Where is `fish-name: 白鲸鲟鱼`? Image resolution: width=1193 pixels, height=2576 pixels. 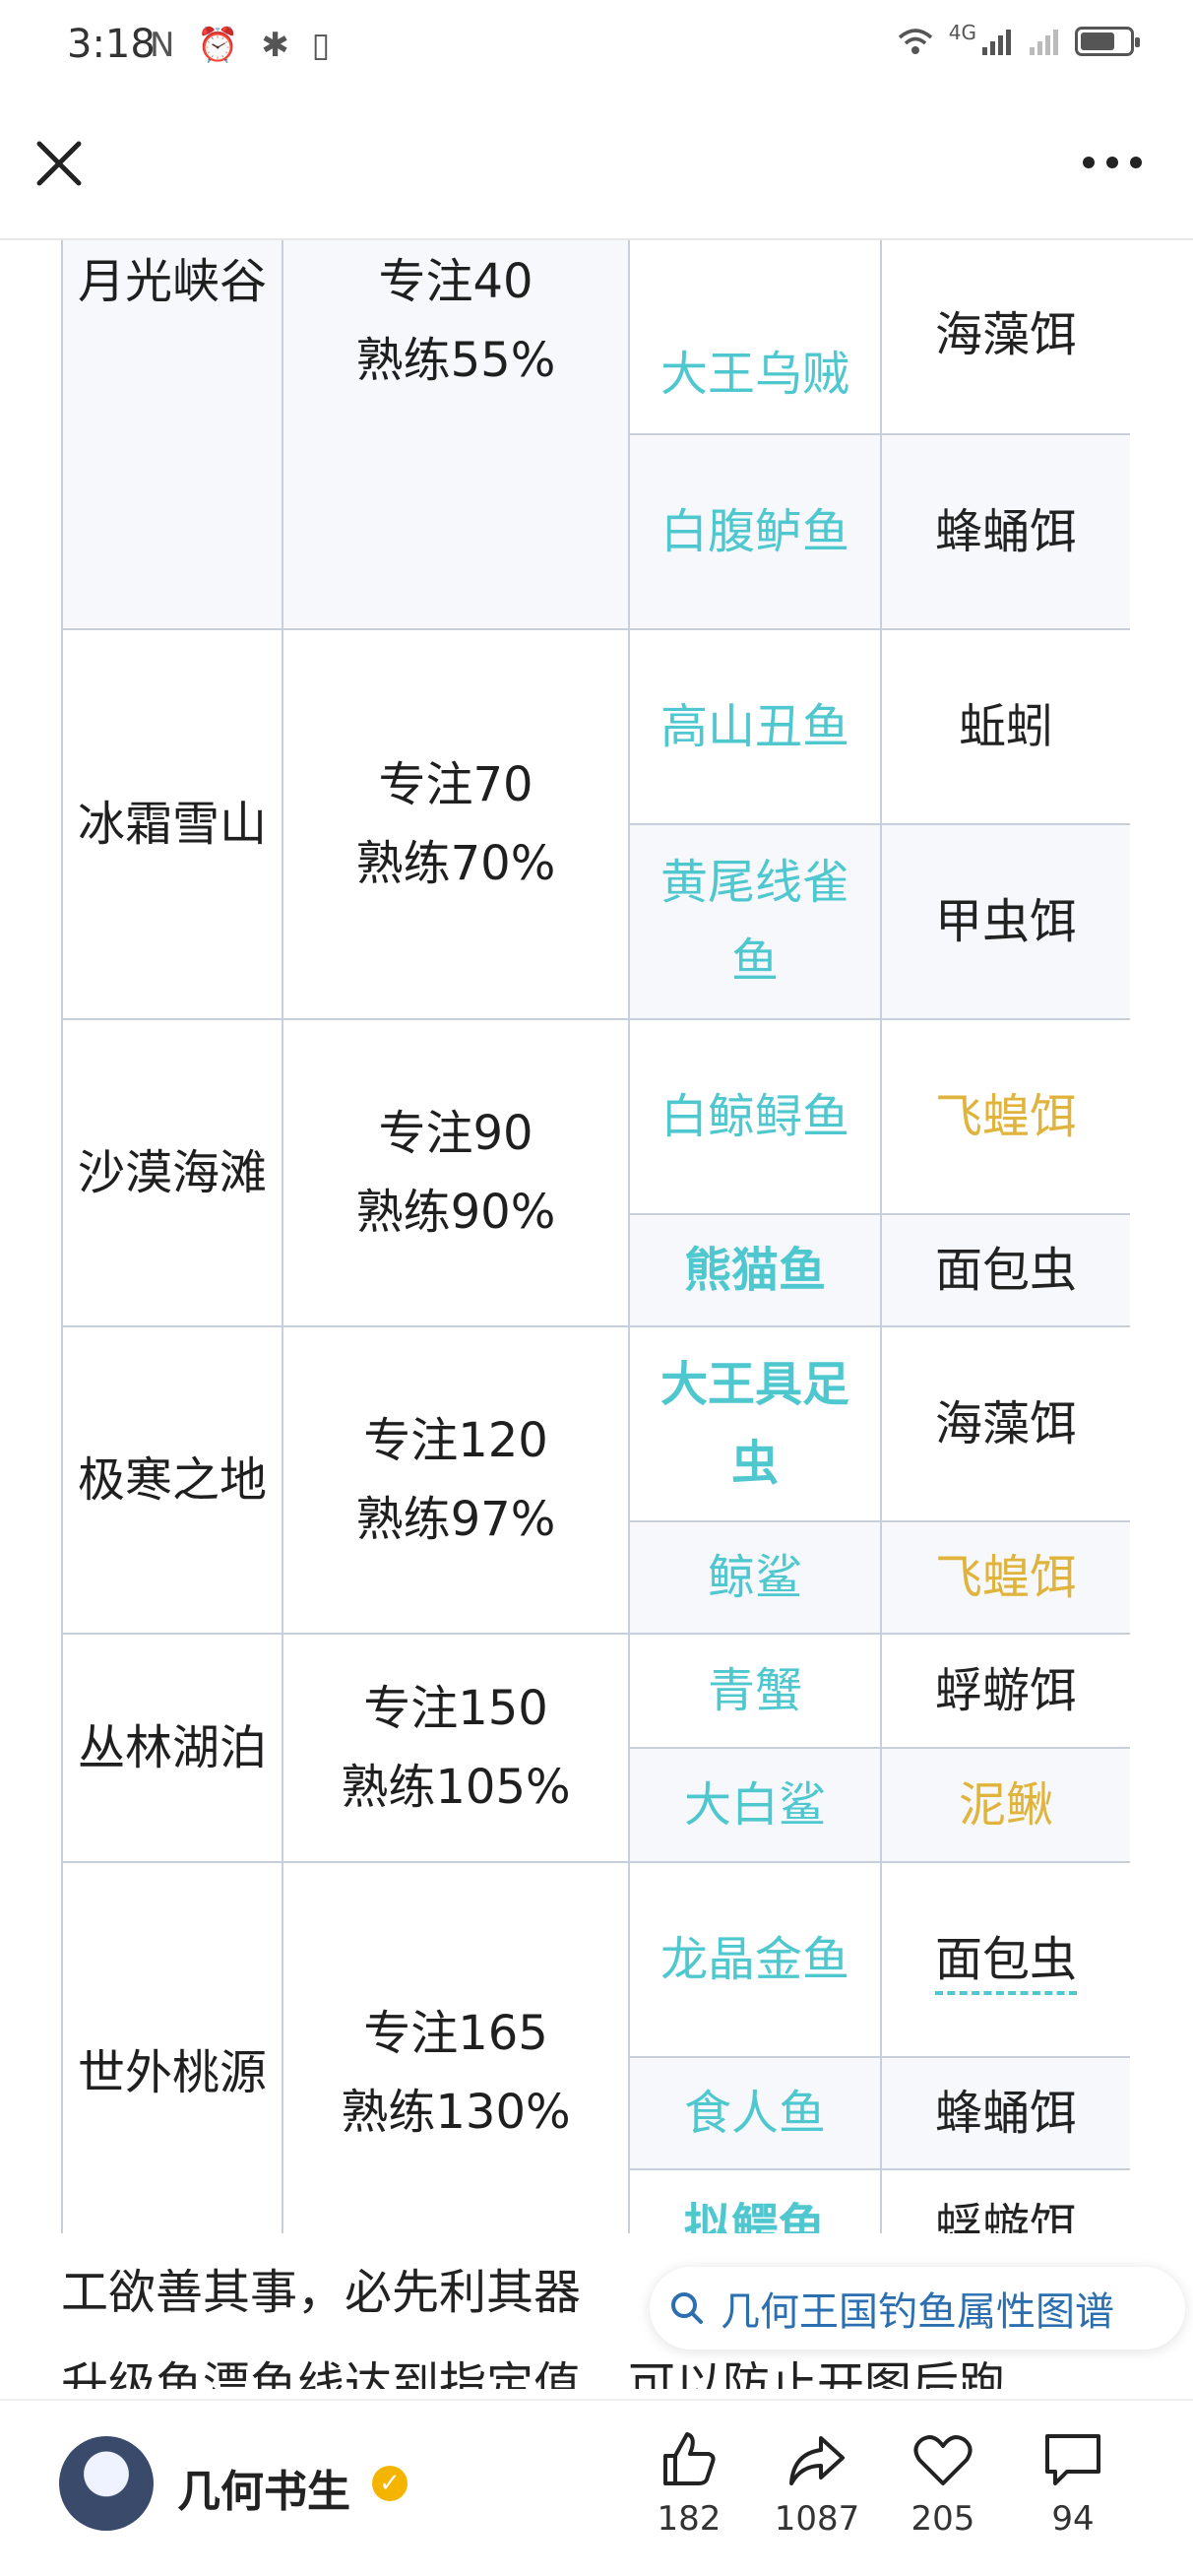
fish-name: 白鲸鲟鱼 is located at coordinates (754, 1116).